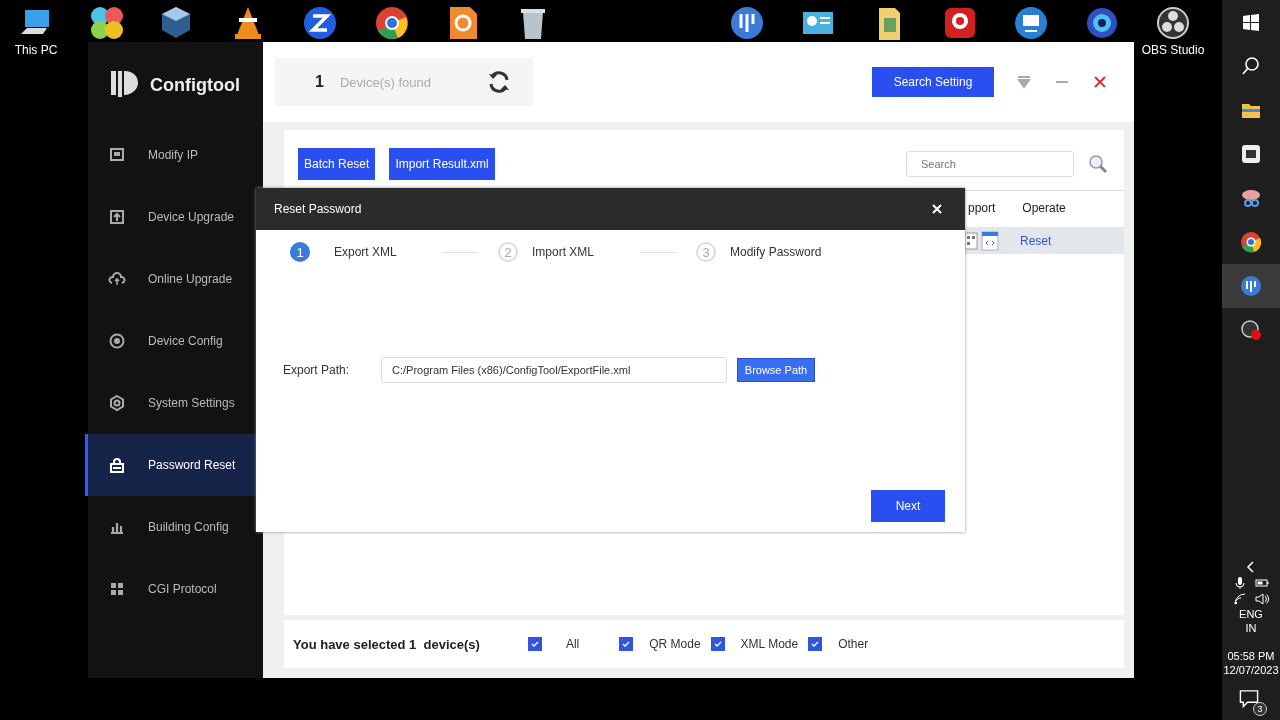 This screenshot has width=1280, height=720. What do you see at coordinates (1031, 23) in the screenshot?
I see `monitor-icon` at bounding box center [1031, 23].